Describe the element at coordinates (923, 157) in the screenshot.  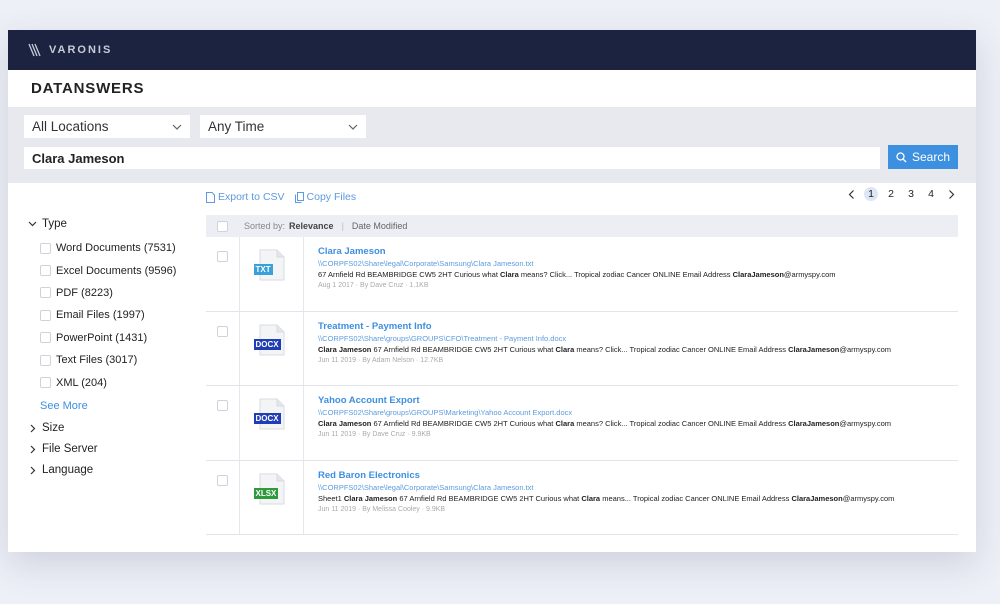
I see `search-button: Search` at that location.